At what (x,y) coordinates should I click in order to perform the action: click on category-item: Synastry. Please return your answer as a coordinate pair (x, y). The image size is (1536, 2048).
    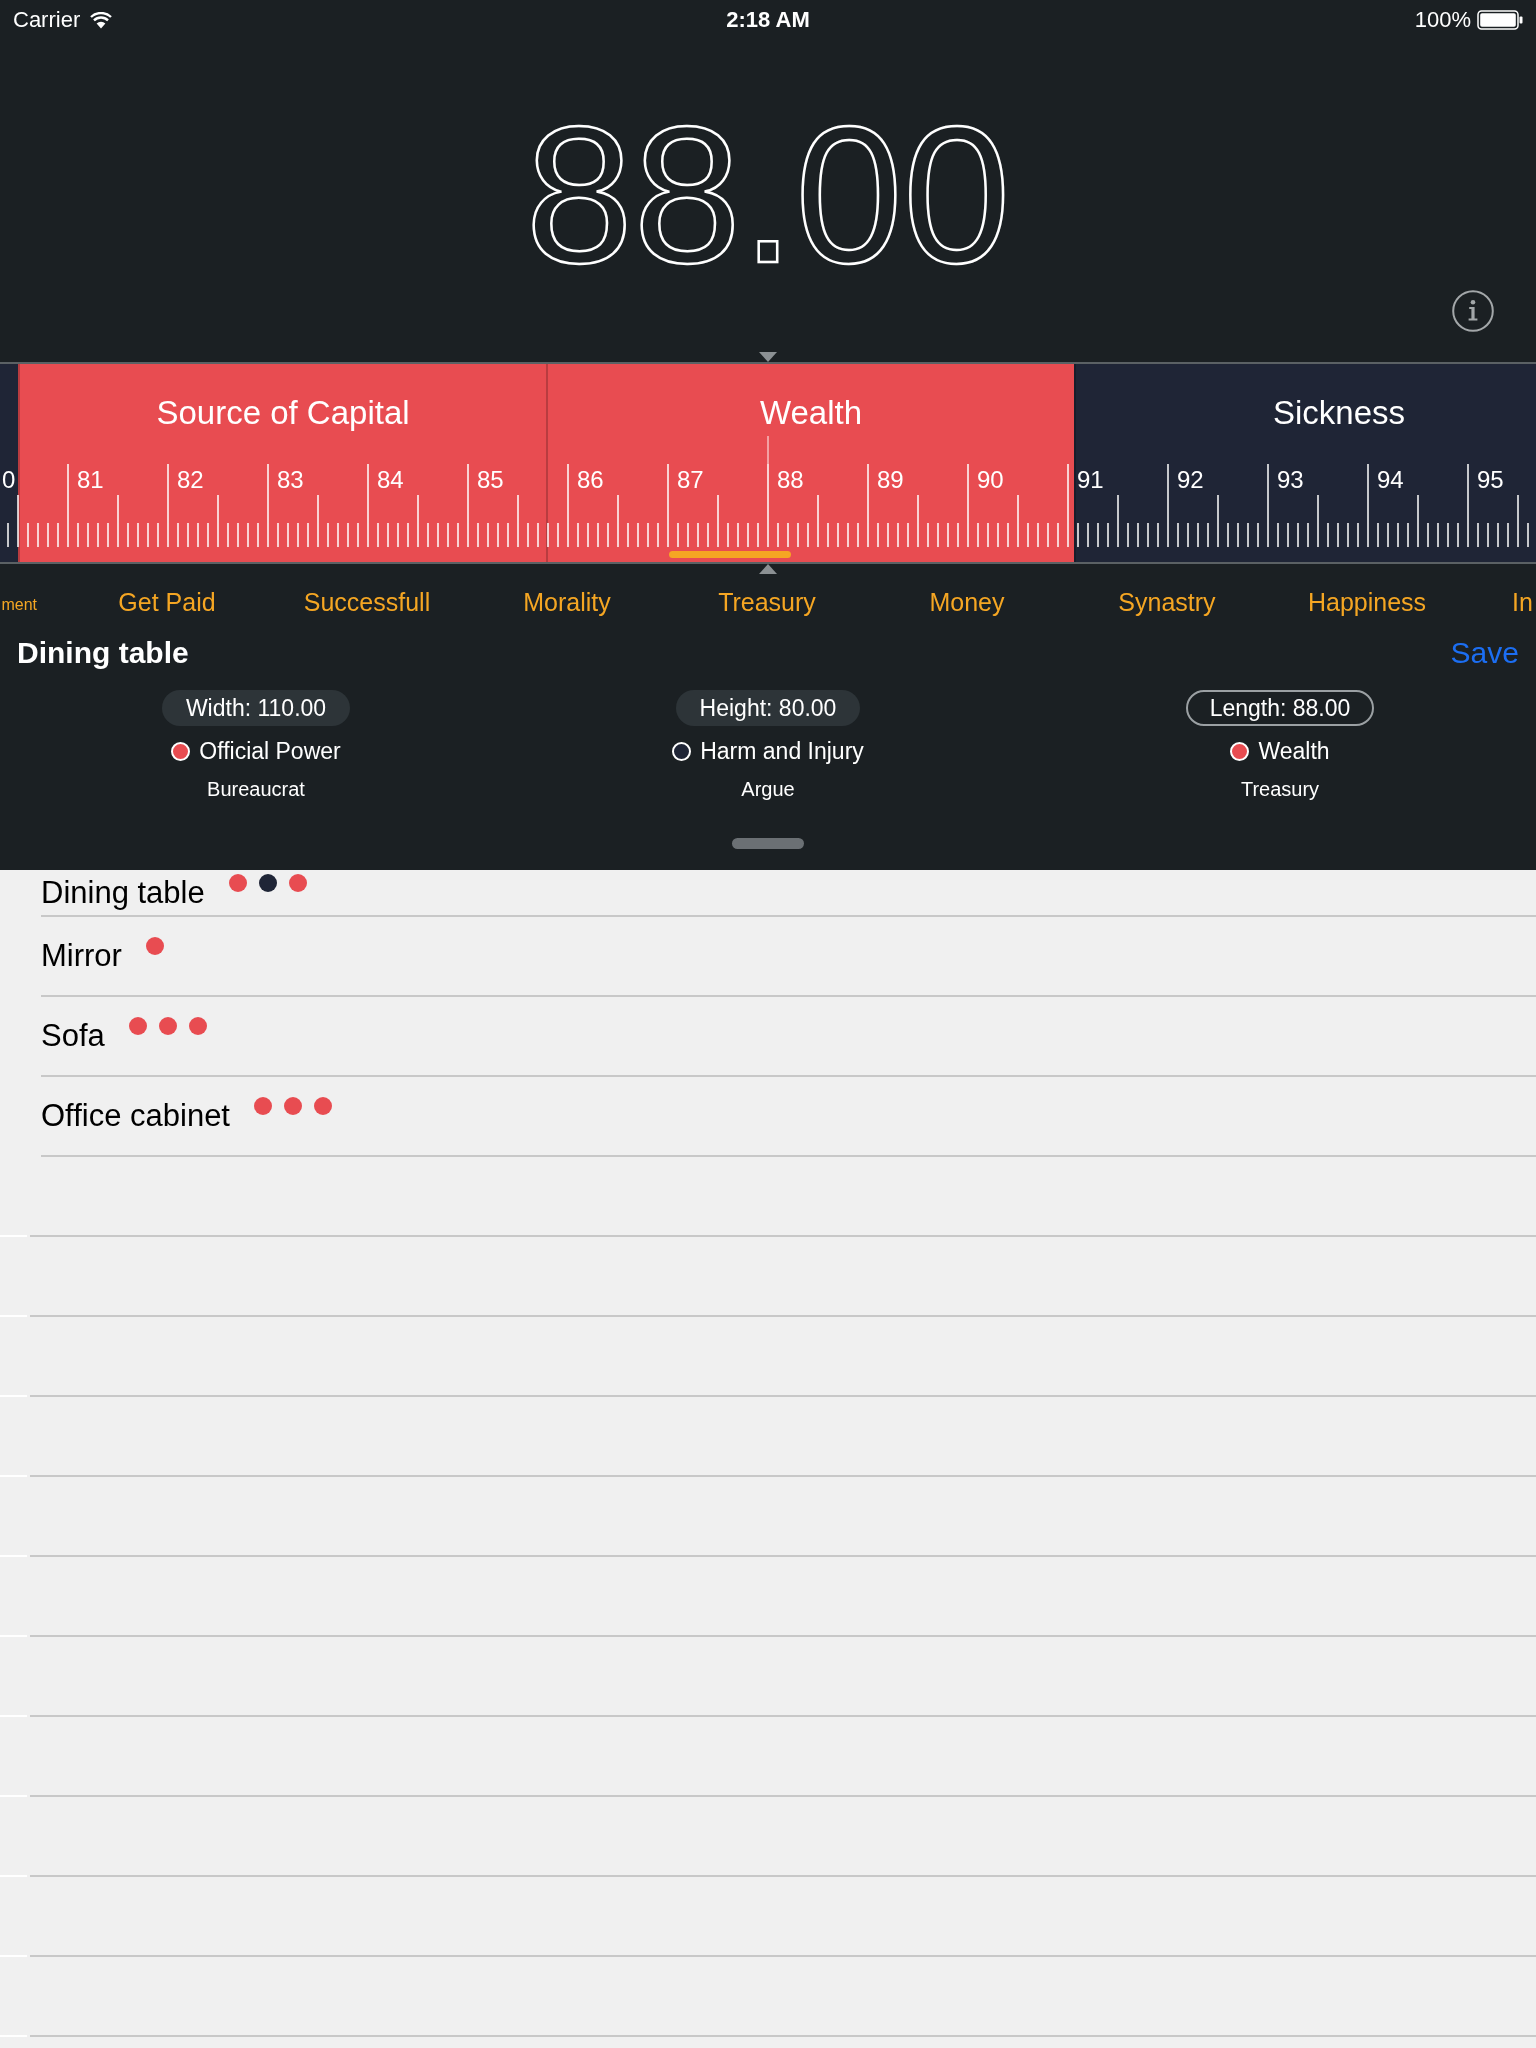
    Looking at the image, I should click on (1167, 602).